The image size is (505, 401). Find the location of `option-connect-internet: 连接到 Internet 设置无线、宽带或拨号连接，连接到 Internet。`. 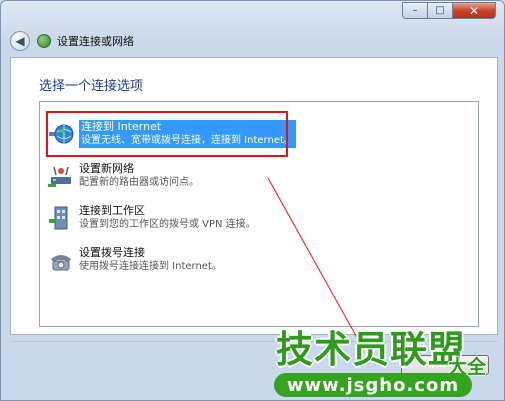

option-connect-internet: 连接到 Internet 设置无线、宽带或拨号连接，连接到 Internet。 is located at coordinates (258, 136).